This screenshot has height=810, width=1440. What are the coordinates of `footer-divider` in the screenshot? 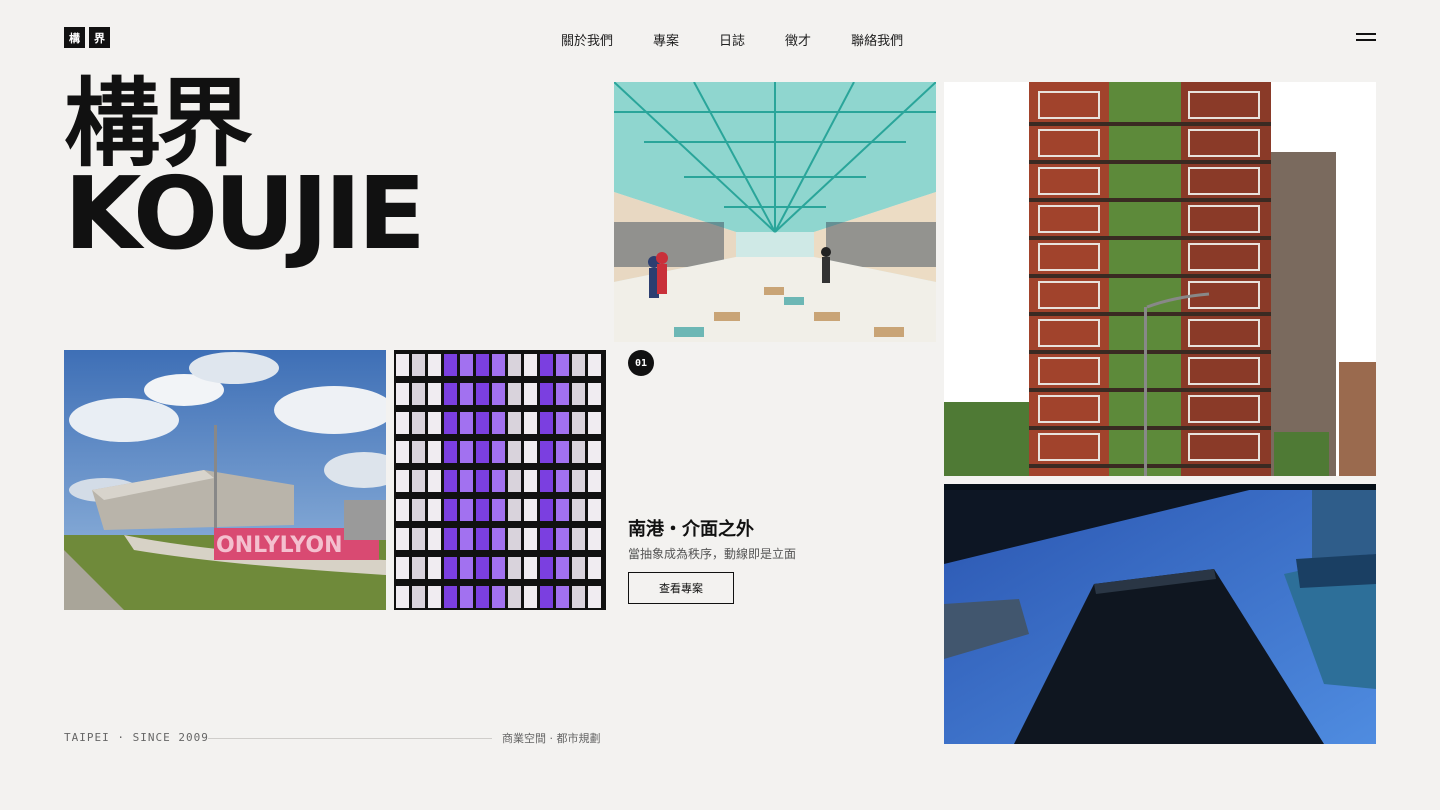 It's located at (350, 738).